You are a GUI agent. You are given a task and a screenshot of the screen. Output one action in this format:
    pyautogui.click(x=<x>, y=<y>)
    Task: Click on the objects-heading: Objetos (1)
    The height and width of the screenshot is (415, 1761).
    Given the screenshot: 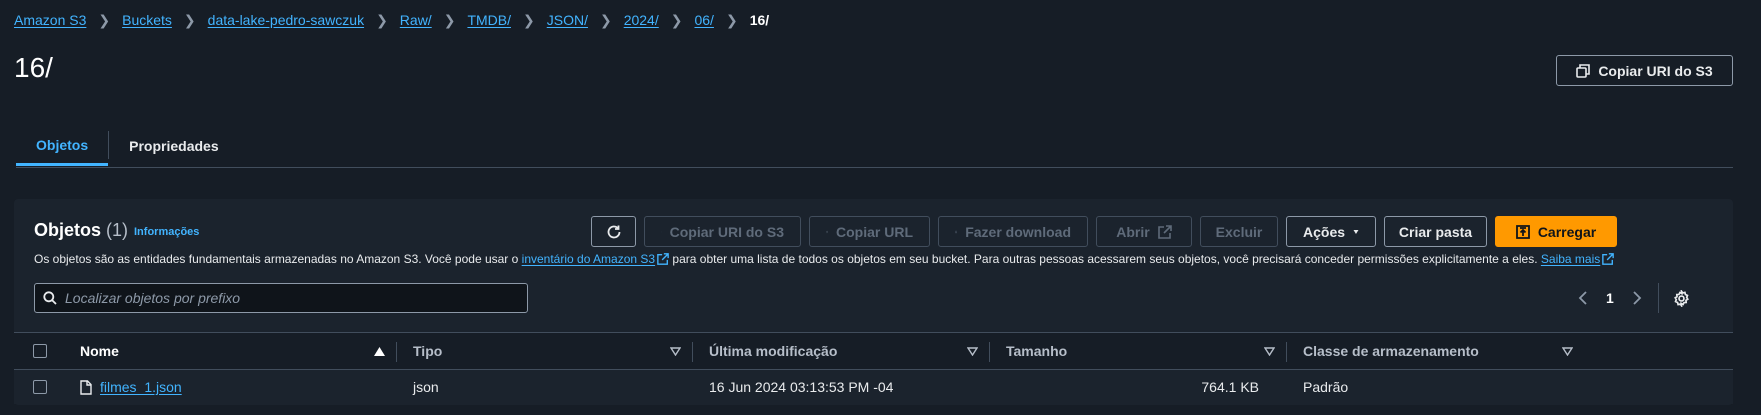 What is the action you would take?
    pyautogui.click(x=81, y=230)
    